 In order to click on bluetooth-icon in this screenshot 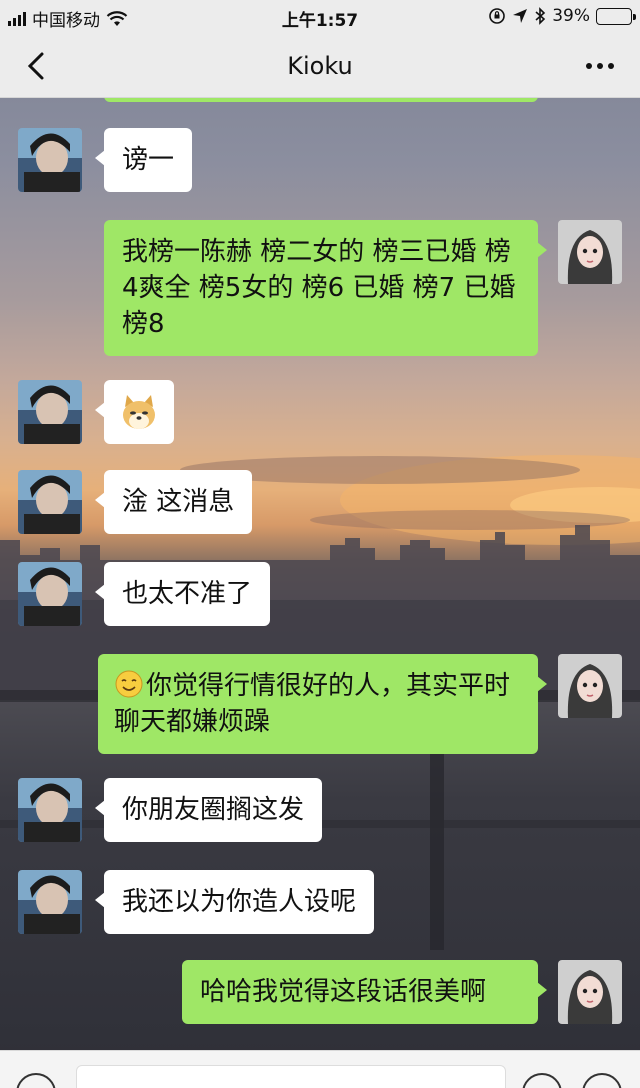, I will do `click(540, 16)`.